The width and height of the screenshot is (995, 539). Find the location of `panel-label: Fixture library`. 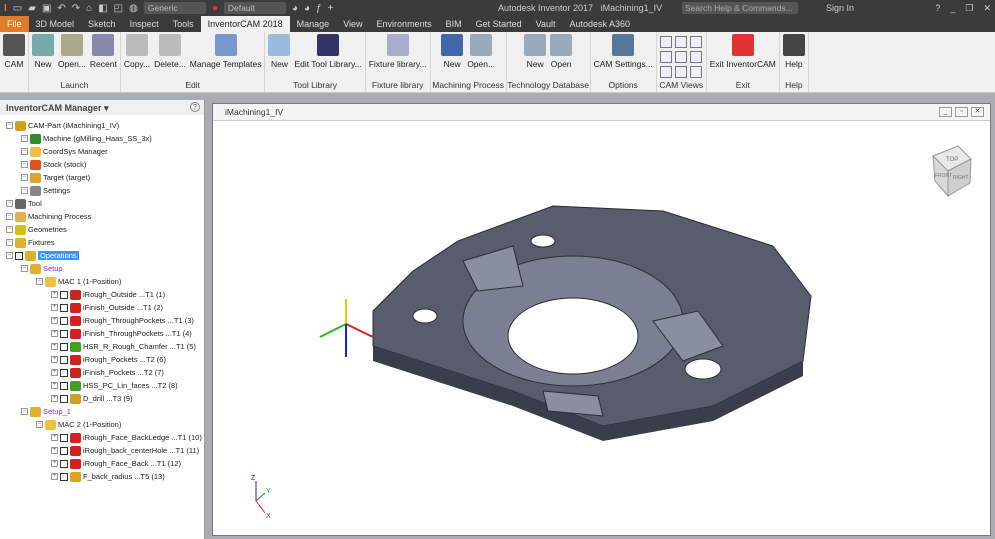

panel-label: Fixture library is located at coordinates (398, 85).